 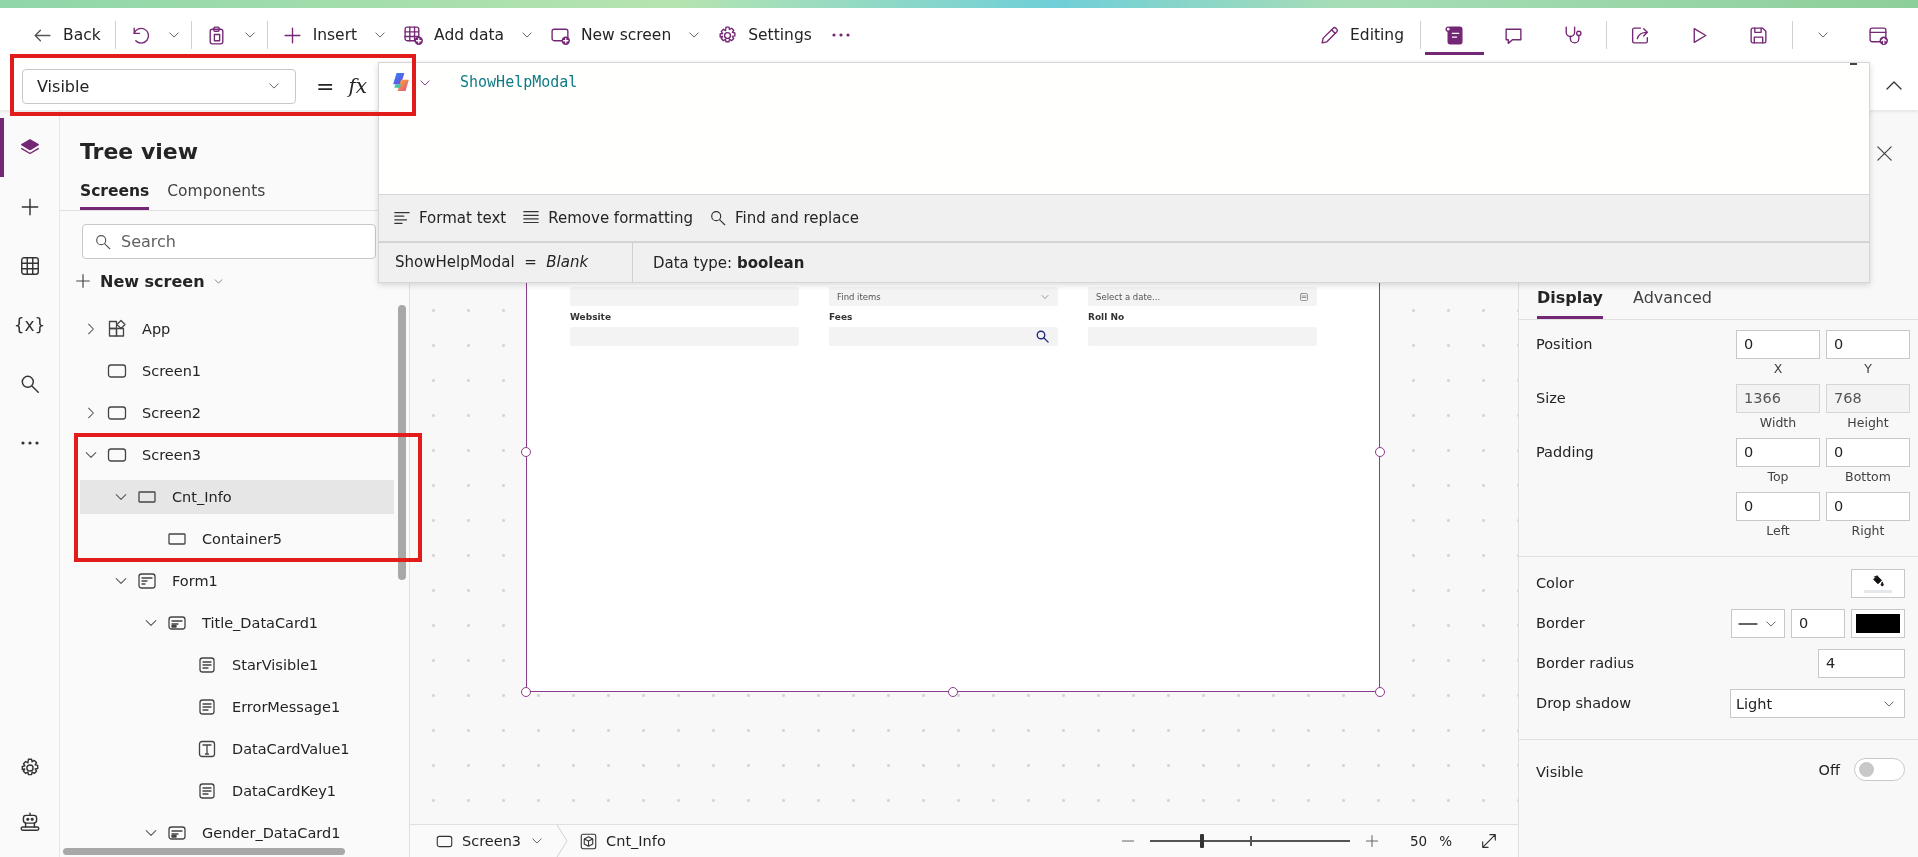 What do you see at coordinates (1555, 583) in the screenshot?
I see `property-label: Color` at bounding box center [1555, 583].